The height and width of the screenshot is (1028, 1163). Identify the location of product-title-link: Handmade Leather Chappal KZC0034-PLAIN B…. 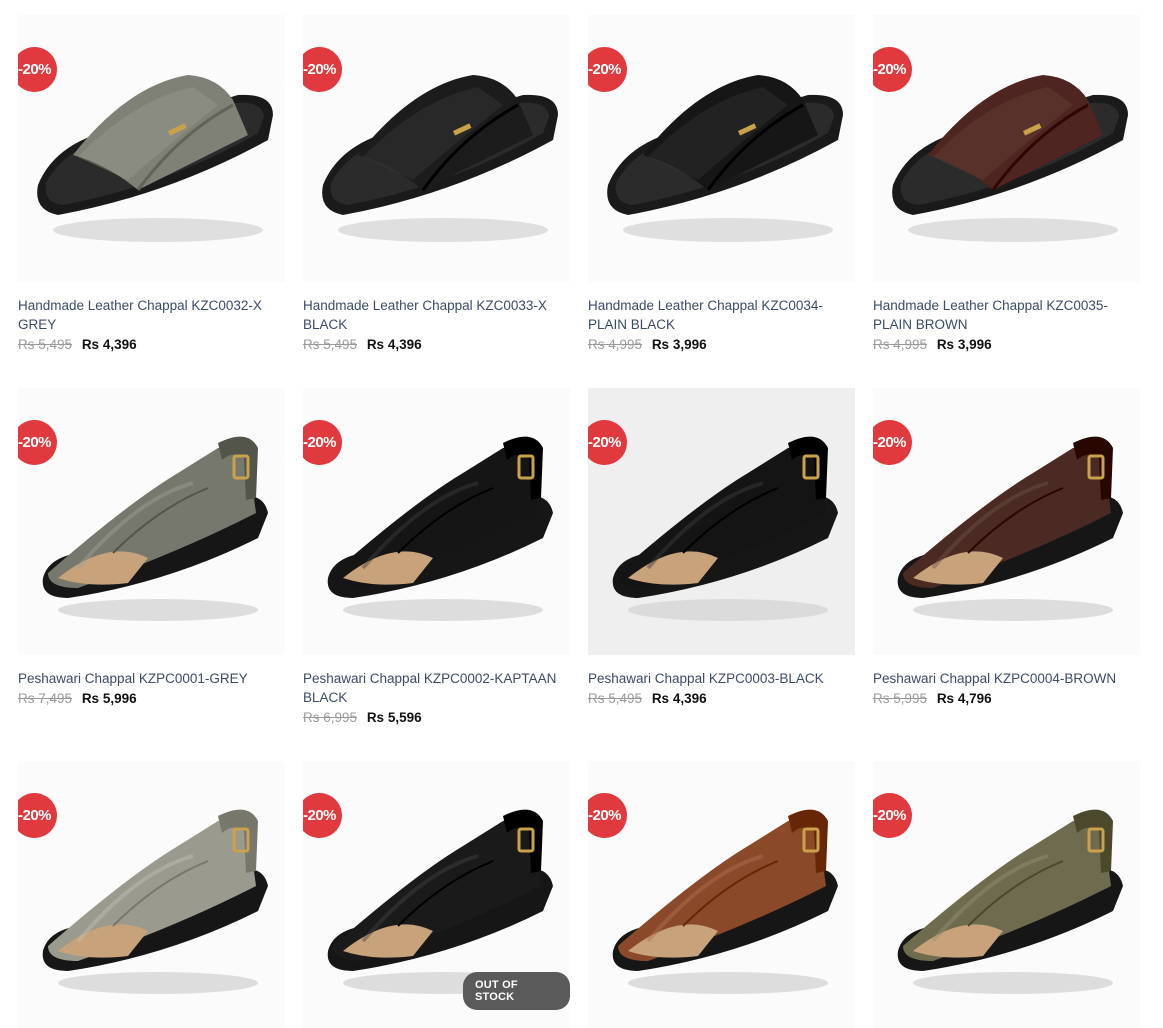
(721, 315).